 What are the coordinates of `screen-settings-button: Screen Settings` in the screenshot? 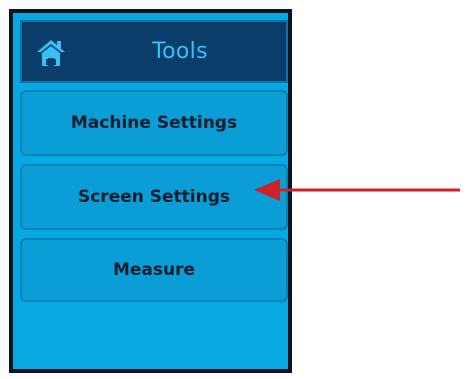 It's located at (154, 197).